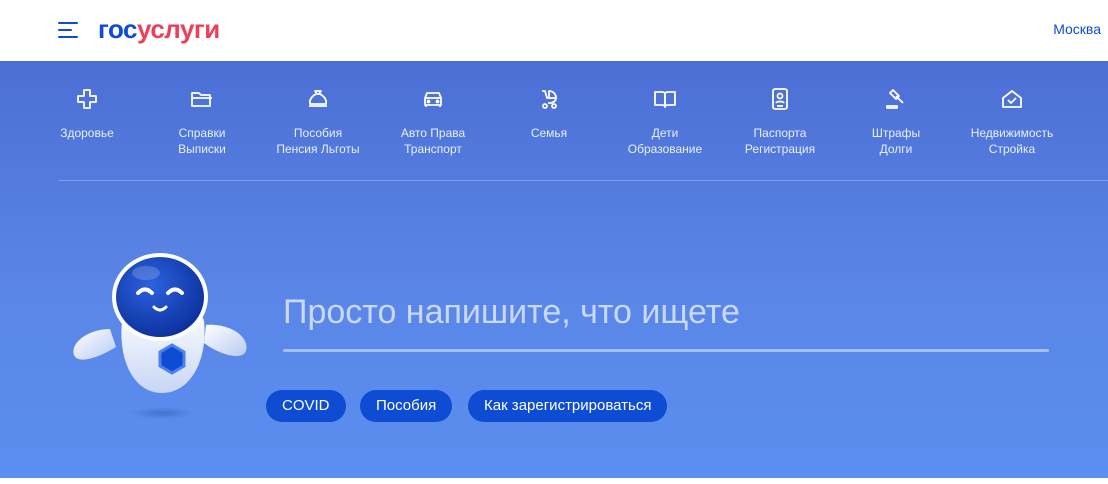 The image size is (1108, 484). What do you see at coordinates (87, 99) in the screenshot?
I see `health-cross-icon` at bounding box center [87, 99].